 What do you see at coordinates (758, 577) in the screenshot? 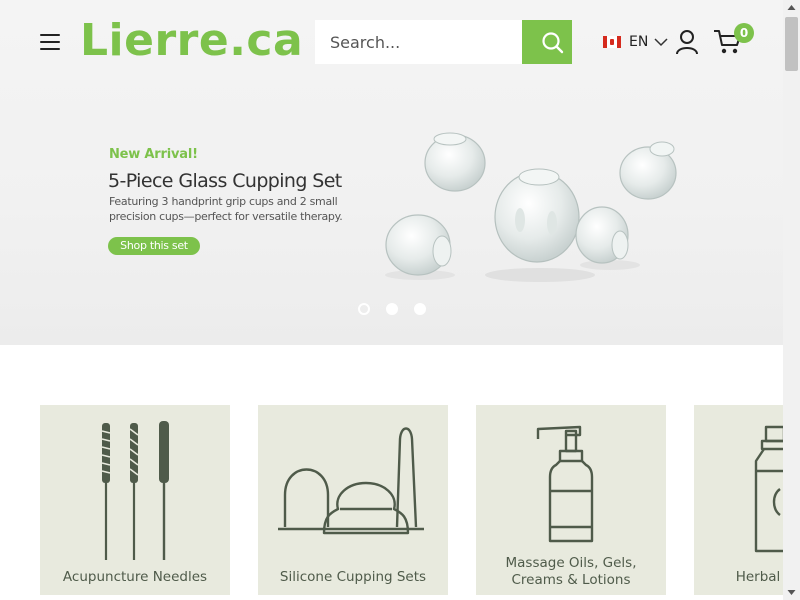
I see `category-label: Herbal` at bounding box center [758, 577].